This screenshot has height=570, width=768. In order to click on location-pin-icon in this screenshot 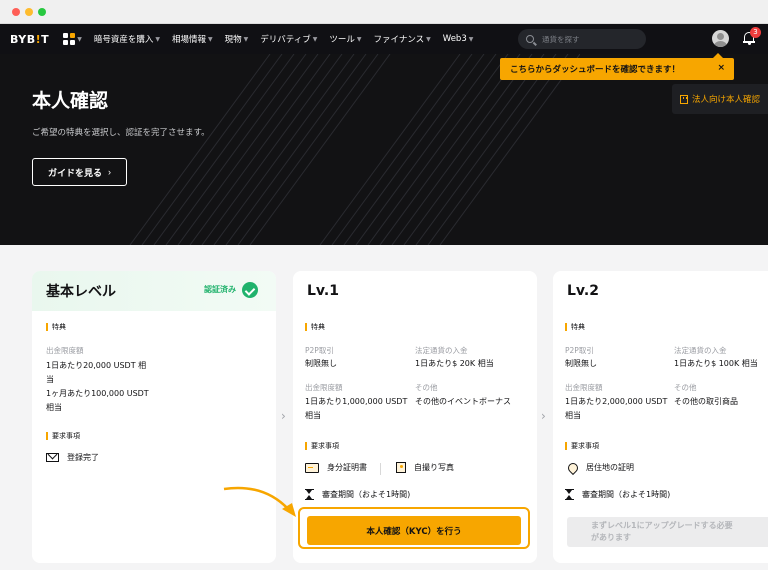, I will do `click(573, 467)`.